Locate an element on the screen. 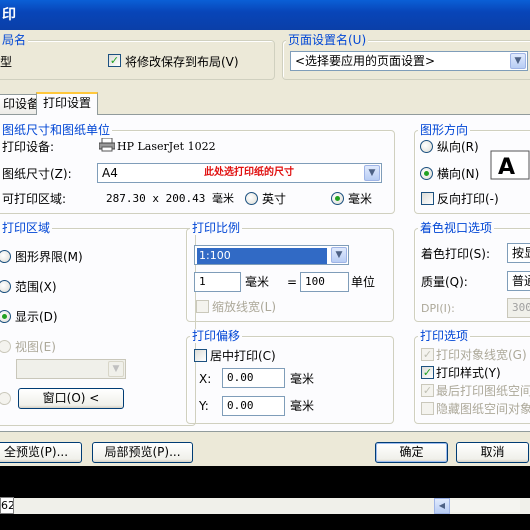  dpi-input: 300 is located at coordinates (518, 308).